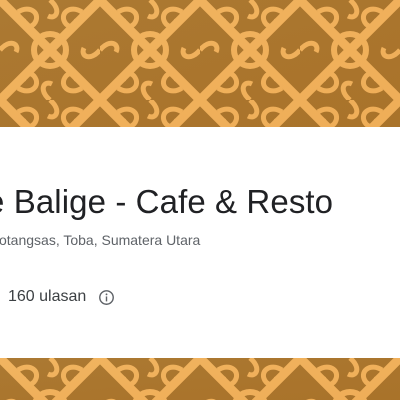 The image size is (400, 400). Describe the element at coordinates (167, 201) in the screenshot. I see `place-title: e Balige - Cafe & Resto` at that location.